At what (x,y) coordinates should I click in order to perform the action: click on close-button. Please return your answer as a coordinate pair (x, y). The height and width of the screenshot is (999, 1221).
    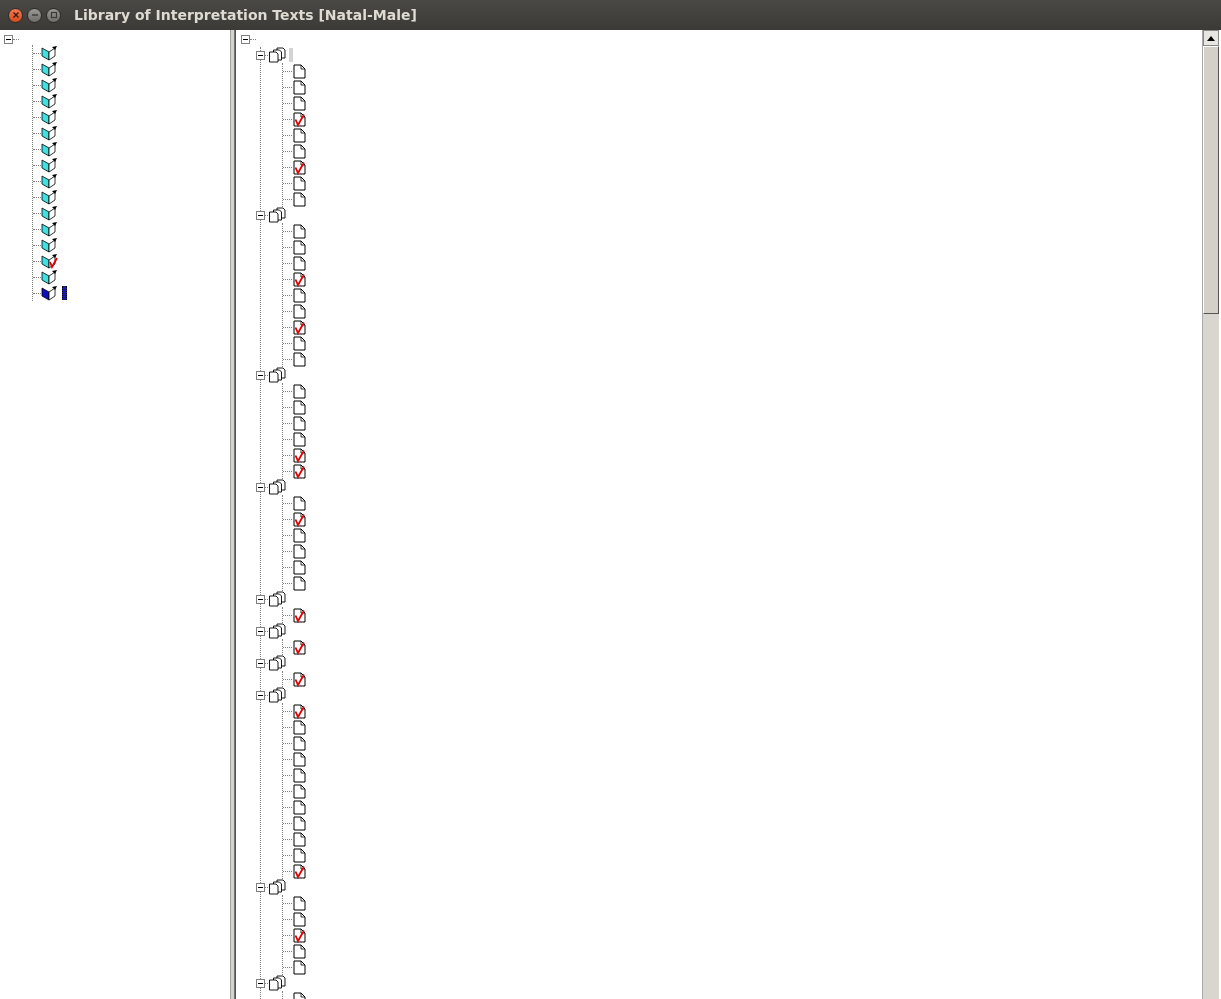
    Looking at the image, I should click on (15, 15).